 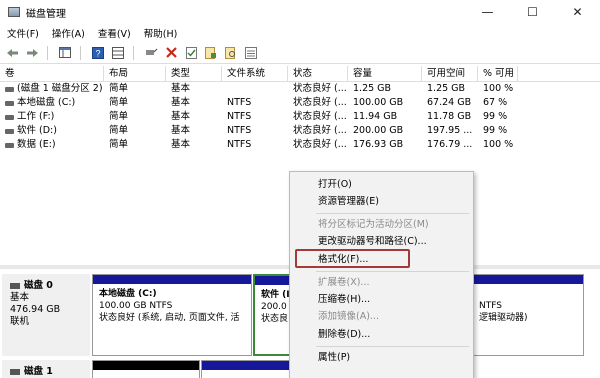 What do you see at coordinates (68, 33) in the screenshot?
I see `menu-action: 操作(A)` at bounding box center [68, 33].